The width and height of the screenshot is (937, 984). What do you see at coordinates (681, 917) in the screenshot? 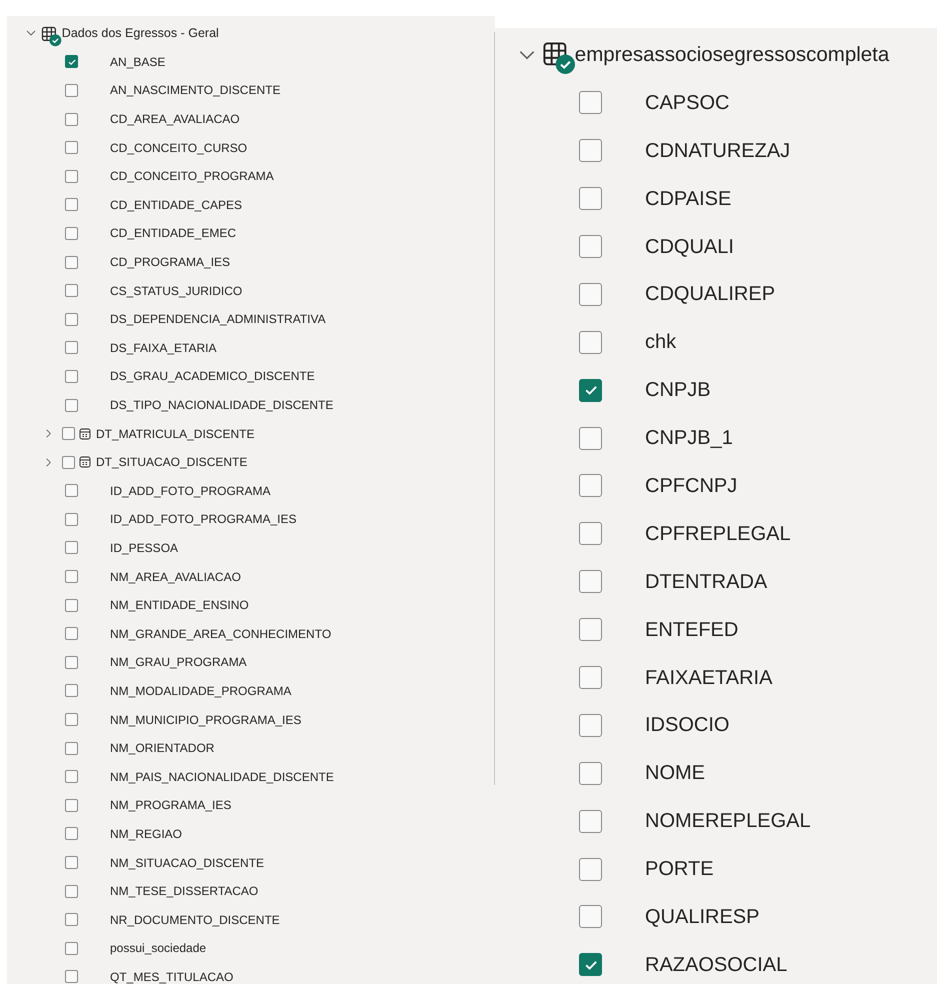
I see `field-name: QUALIRESP` at bounding box center [681, 917].